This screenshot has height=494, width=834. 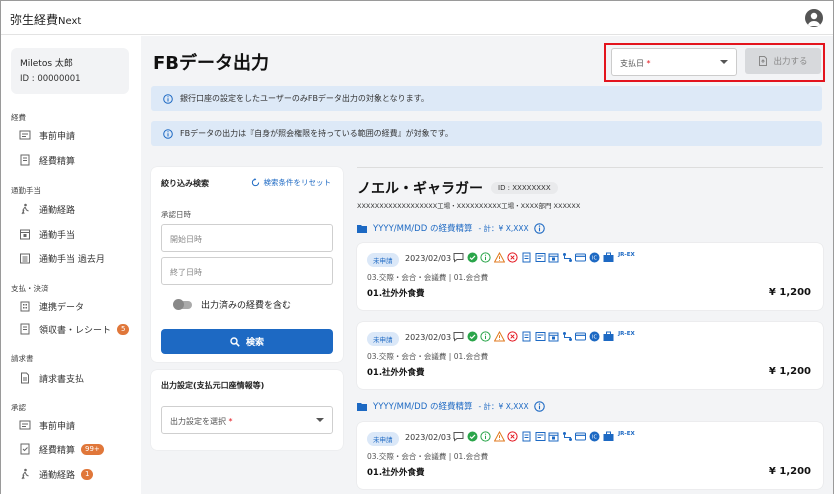 I want to click on sidebar-item-approval-pre-application: 事前申請, so click(x=76, y=425).